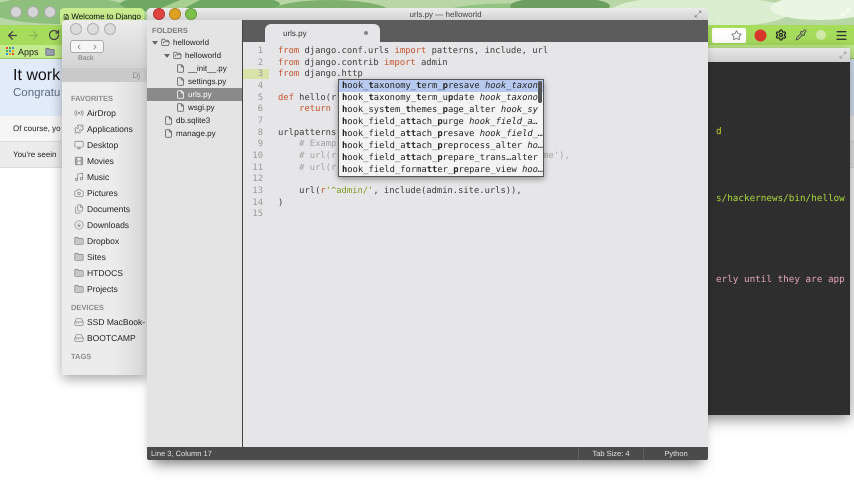  What do you see at coordinates (36, 93) in the screenshot?
I see `page-subheading: Congratu` at bounding box center [36, 93].